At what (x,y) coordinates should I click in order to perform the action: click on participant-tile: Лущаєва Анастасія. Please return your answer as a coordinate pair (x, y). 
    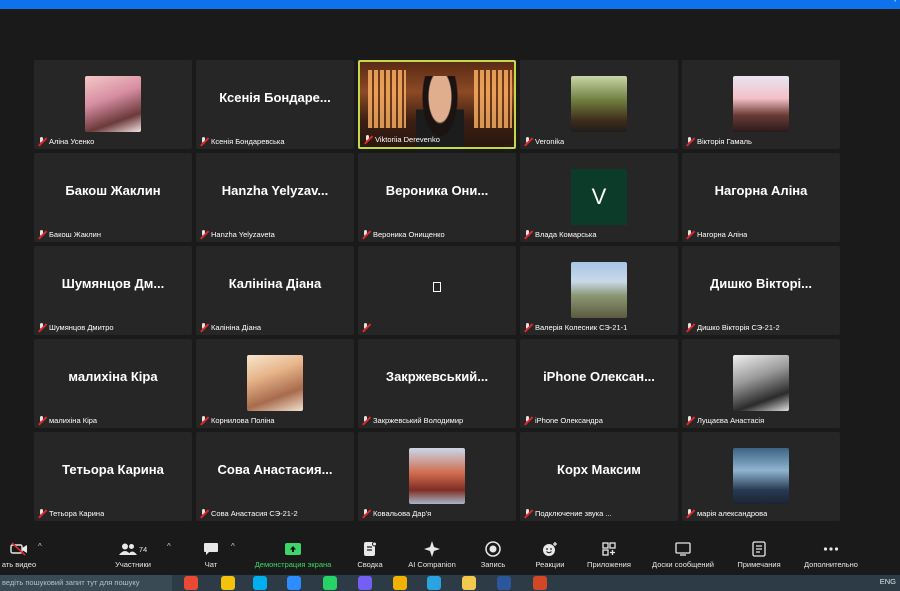
    Looking at the image, I should click on (761, 383).